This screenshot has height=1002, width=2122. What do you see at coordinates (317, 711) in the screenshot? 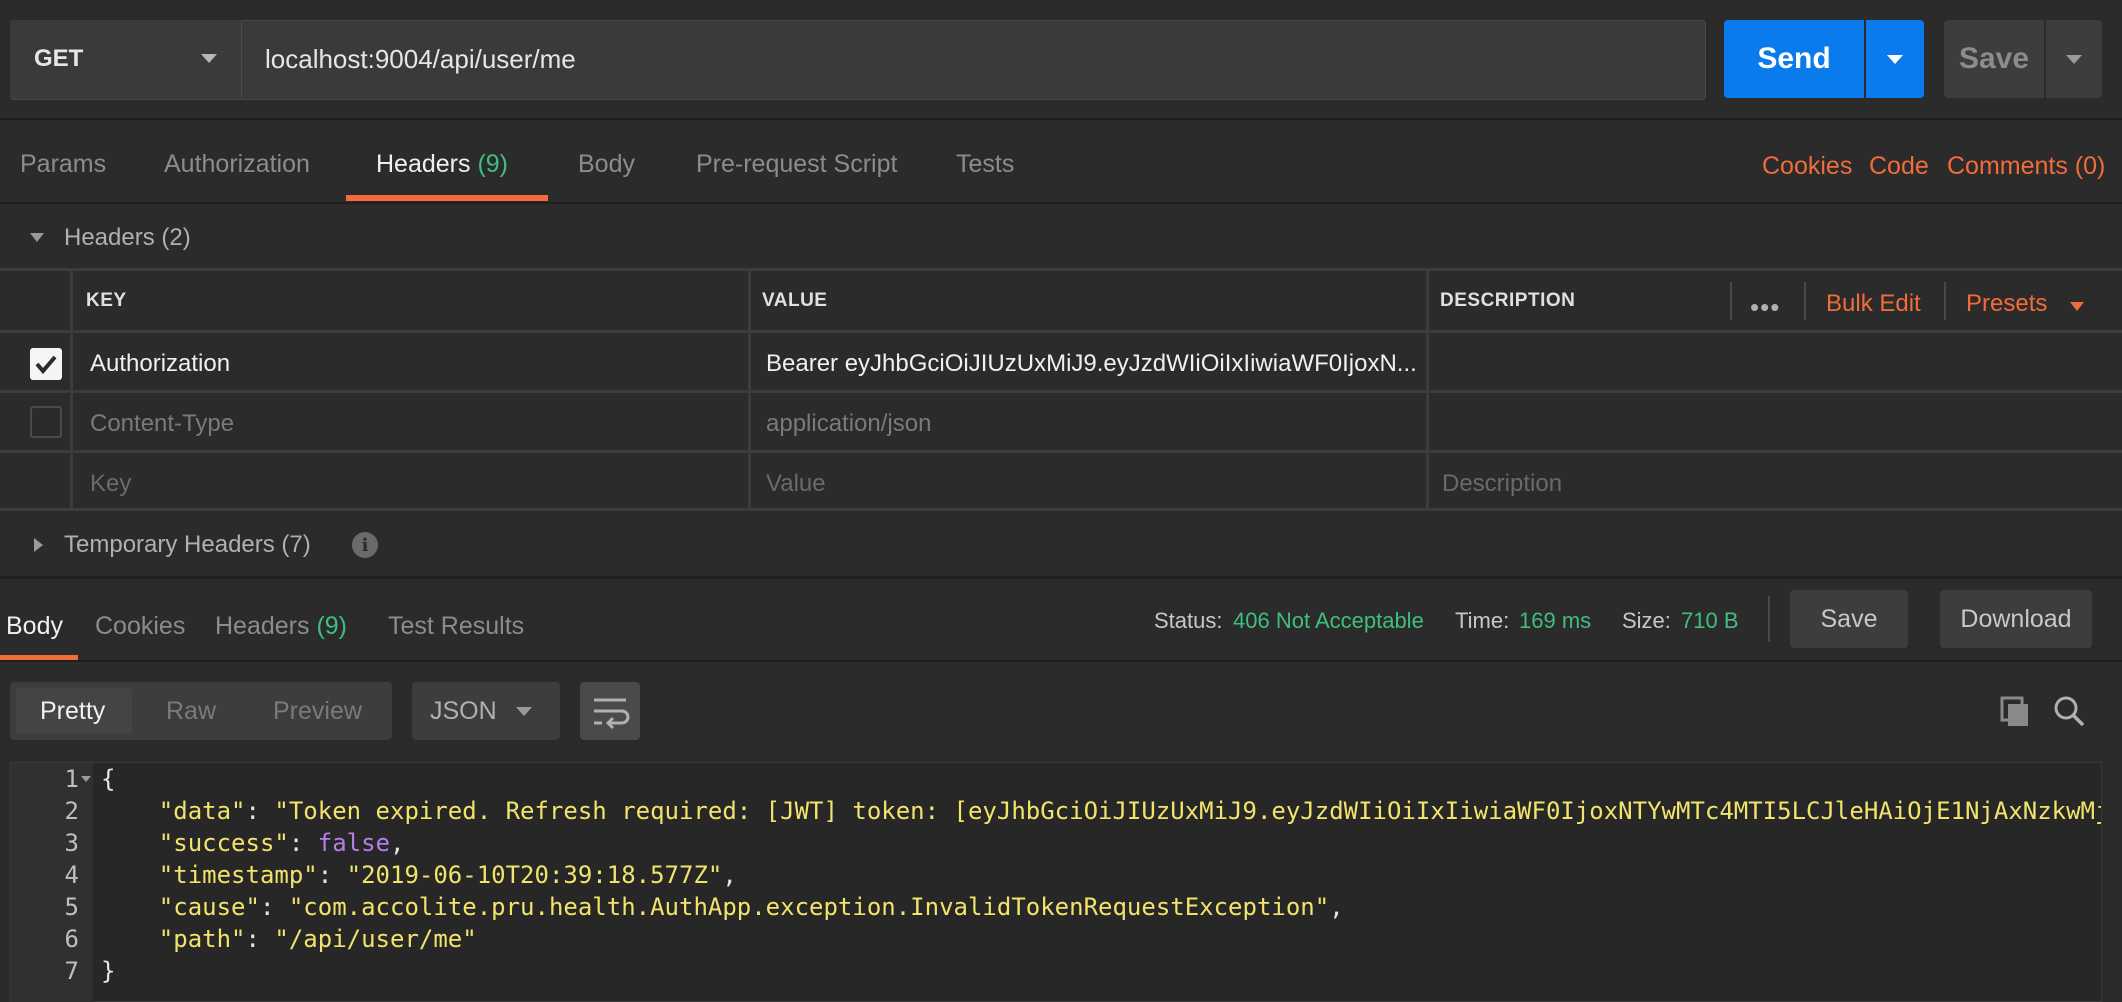
I see `view-mode-preview: Preview` at bounding box center [317, 711].